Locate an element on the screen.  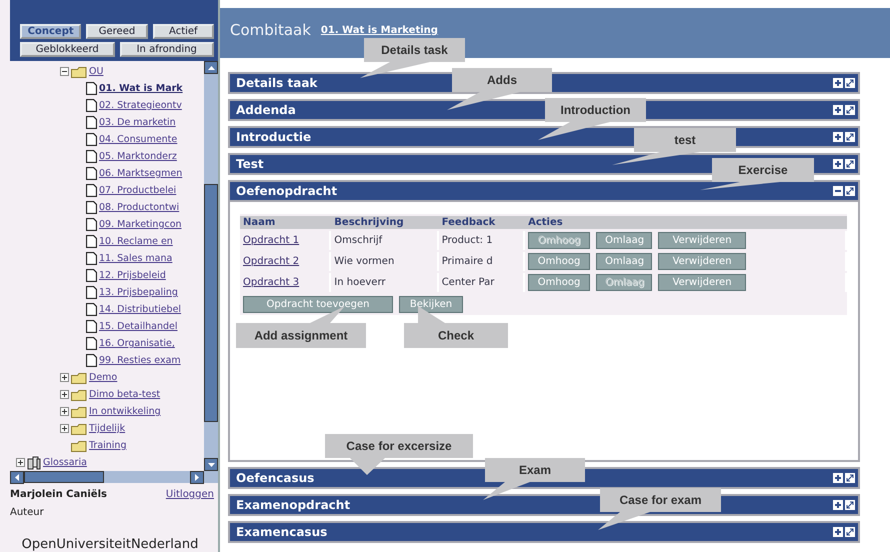
callout-tooltip: Case for exam is located at coordinates (659, 509).